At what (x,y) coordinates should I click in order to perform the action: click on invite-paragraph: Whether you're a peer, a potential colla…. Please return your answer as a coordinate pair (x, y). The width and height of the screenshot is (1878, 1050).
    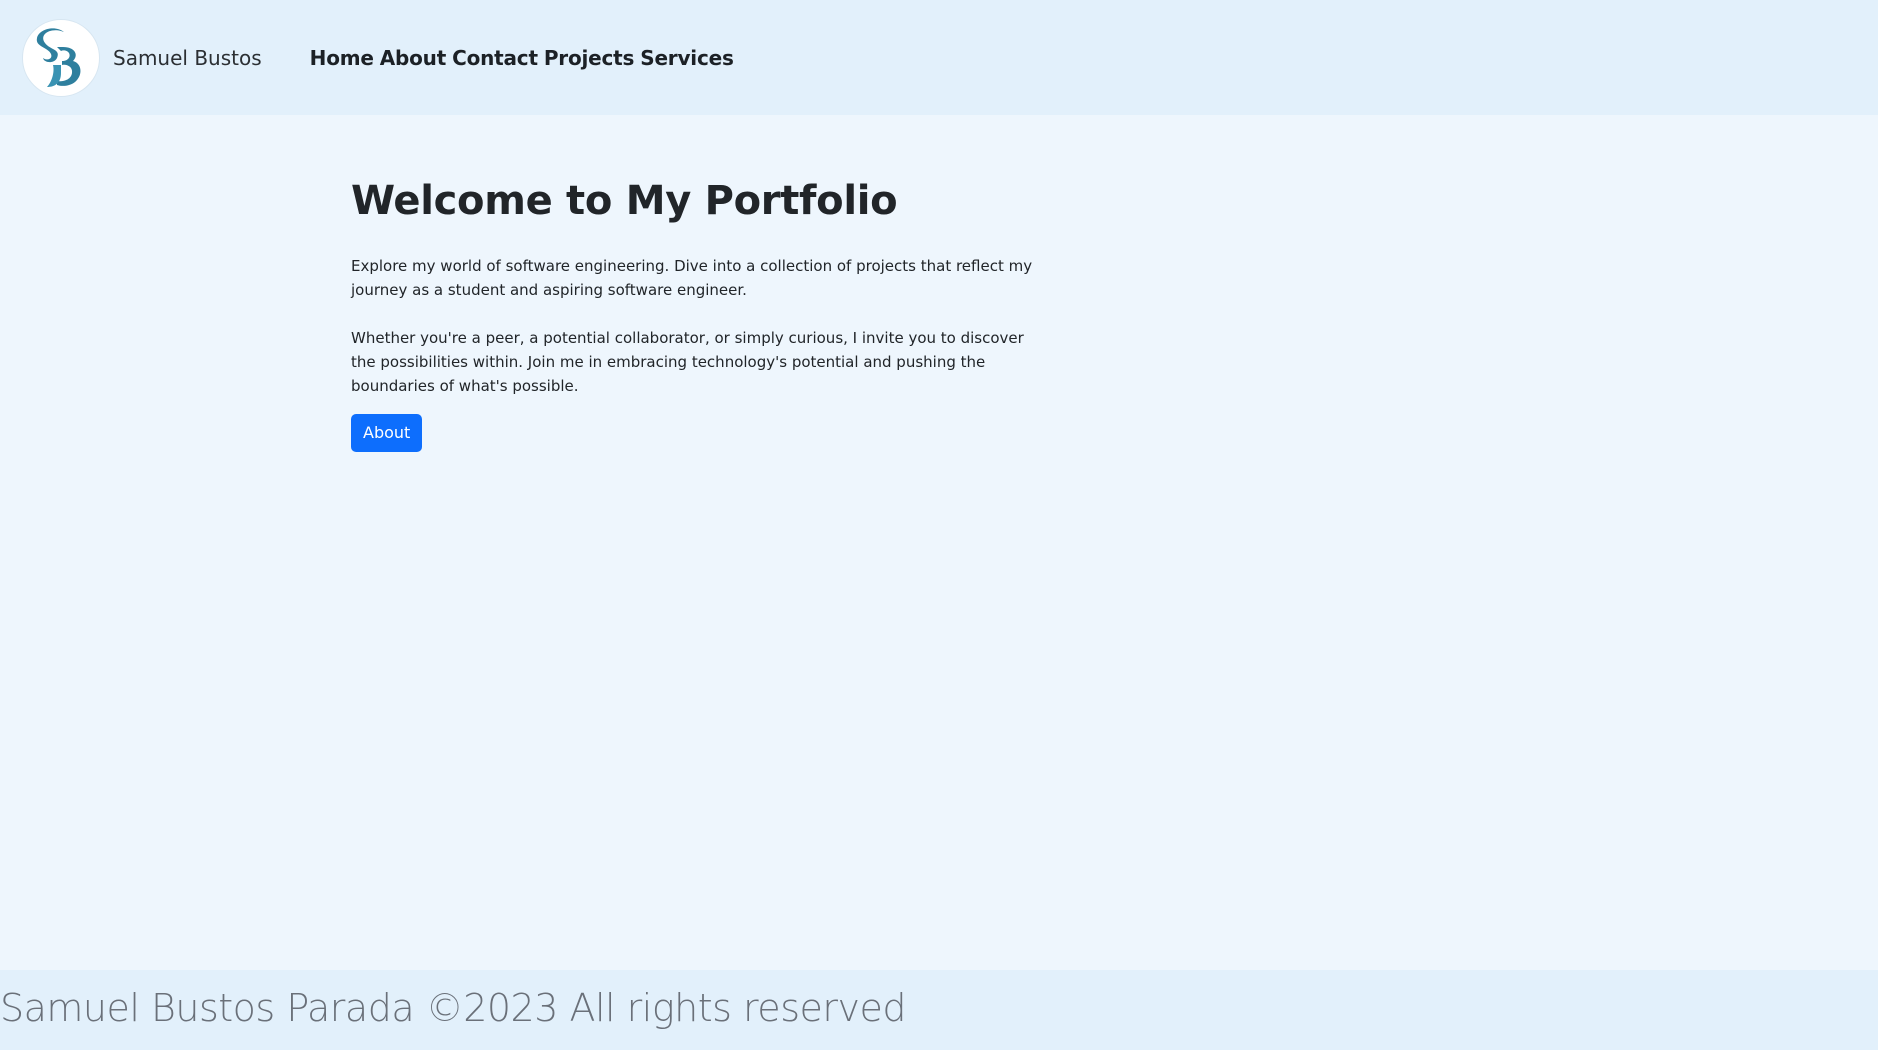
    Looking at the image, I should click on (687, 362).